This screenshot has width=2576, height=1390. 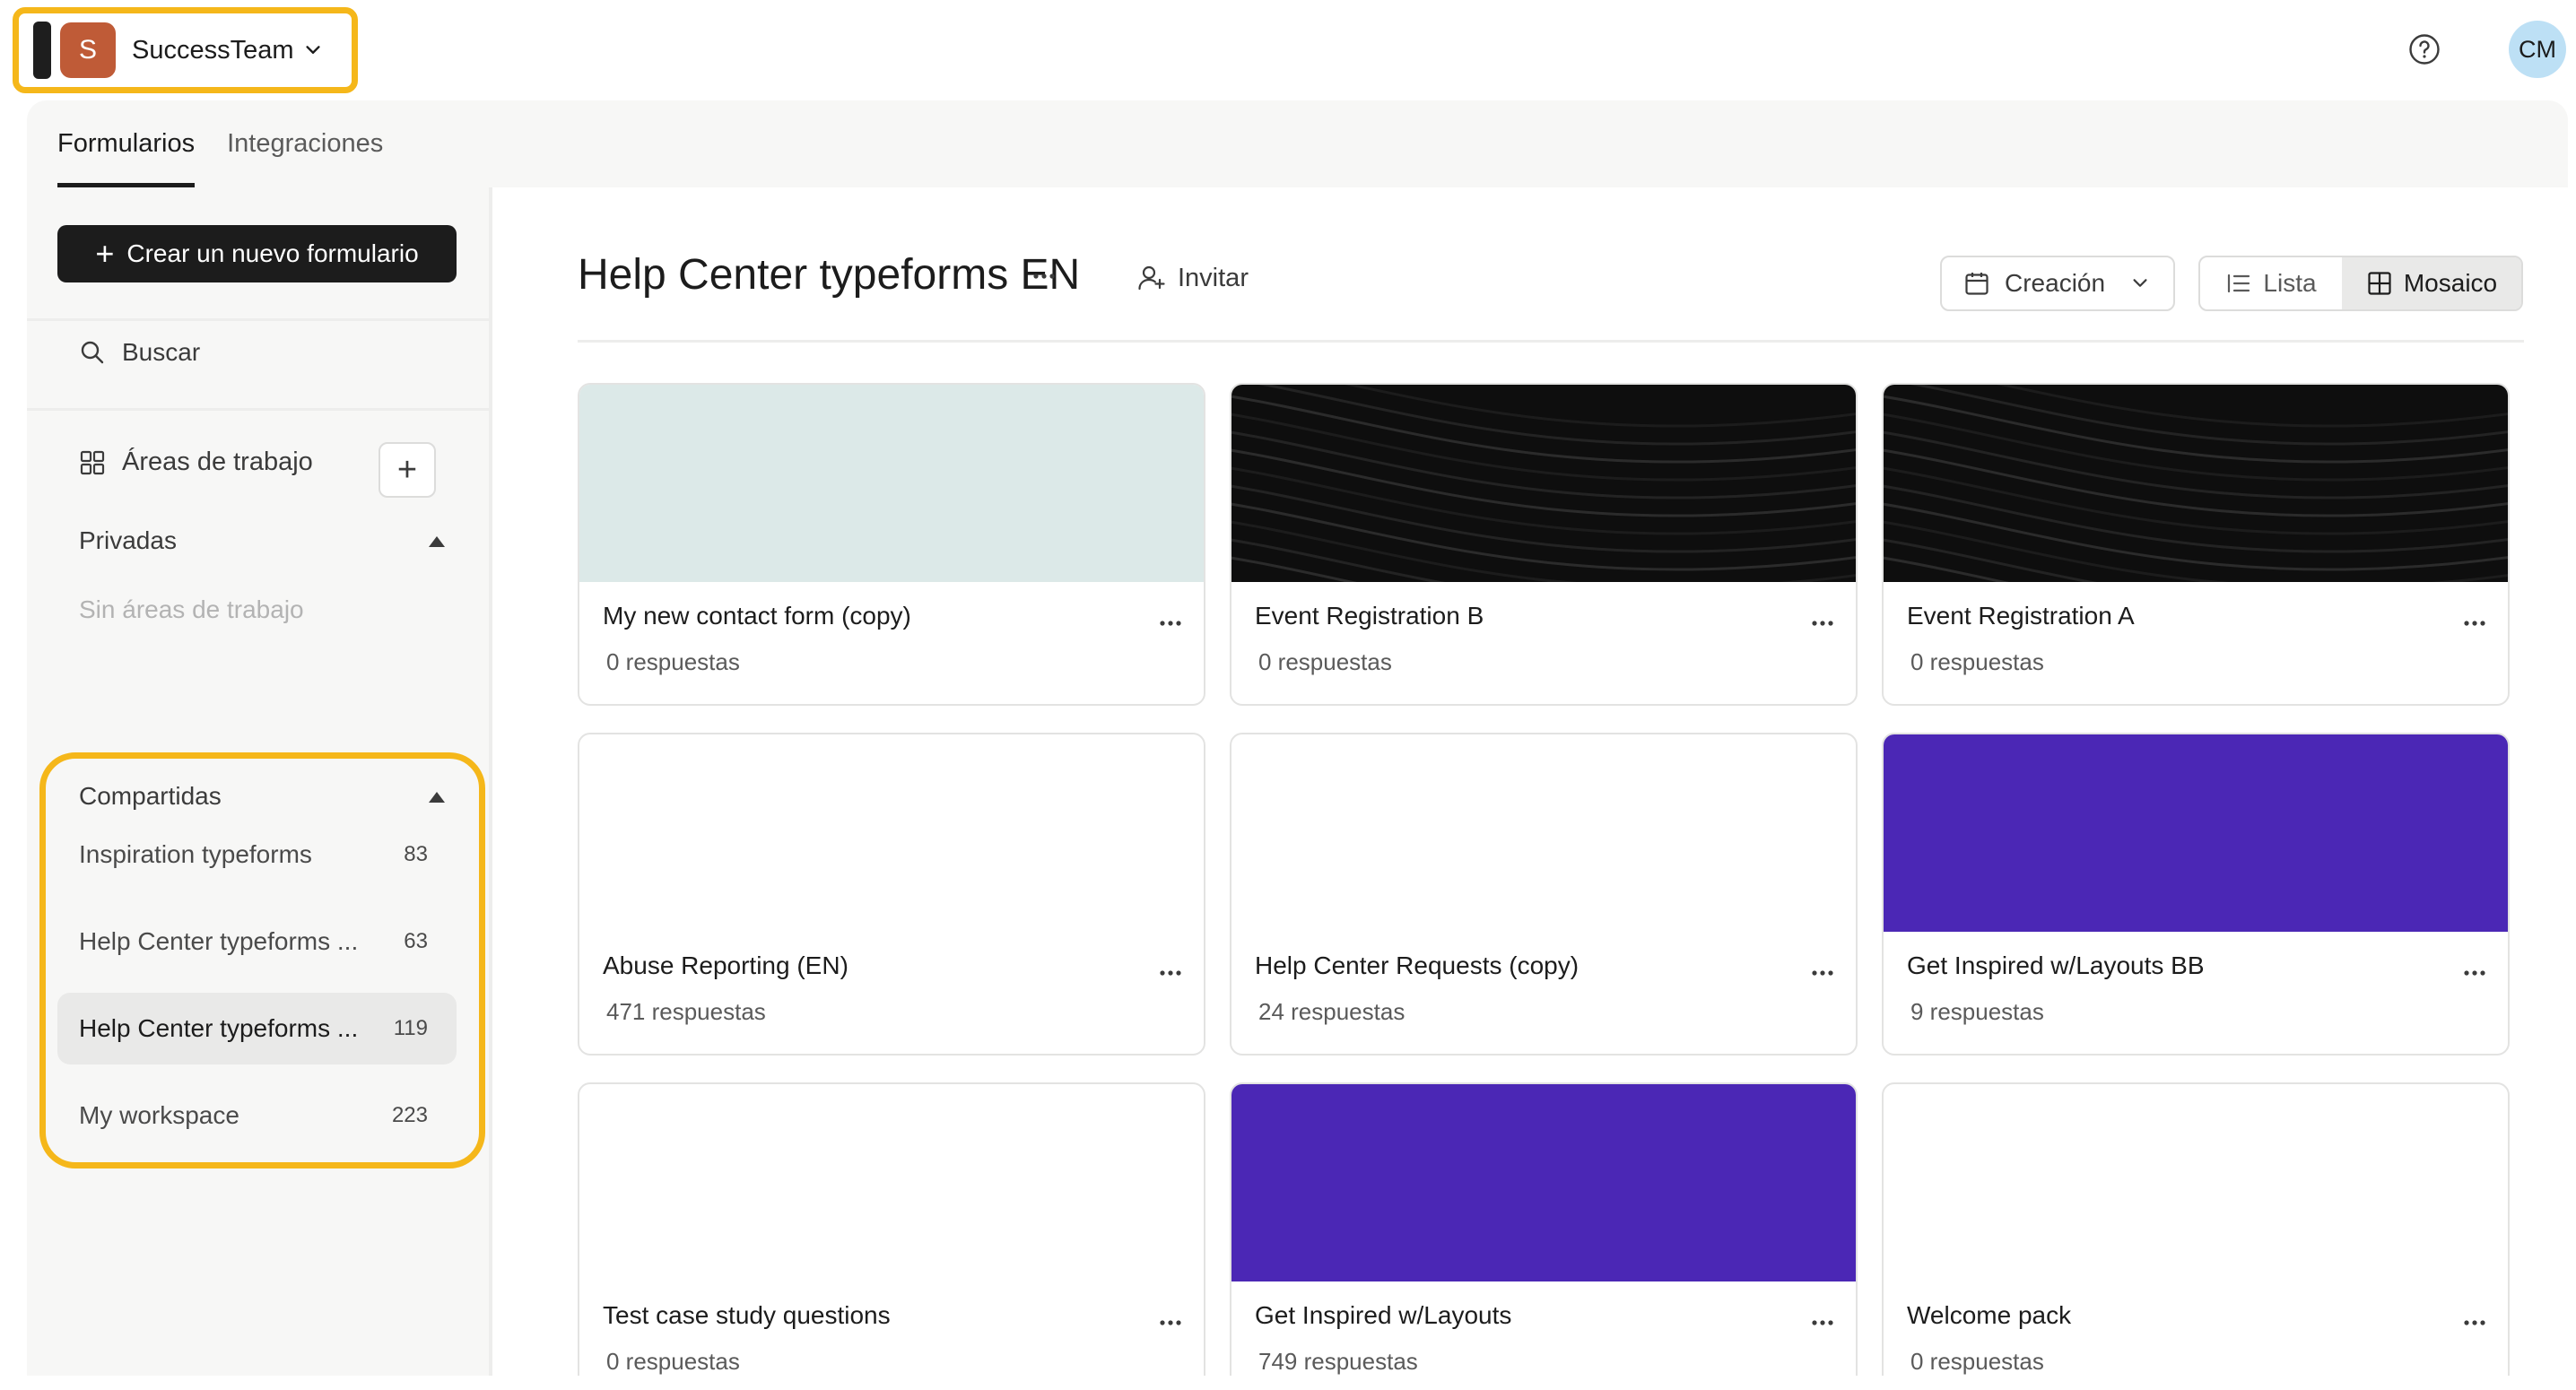 I want to click on view-toggle: Lista Mosaico, so click(x=2360, y=283).